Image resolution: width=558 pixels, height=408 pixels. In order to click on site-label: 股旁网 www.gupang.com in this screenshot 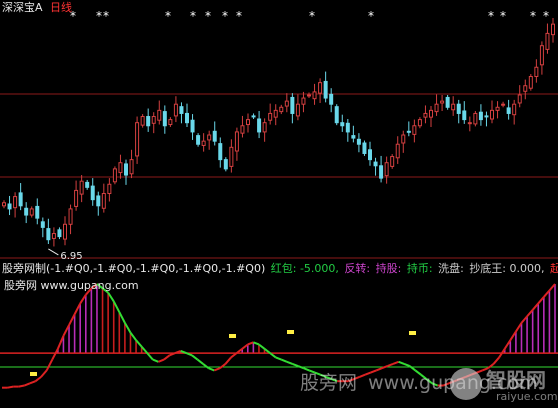, I will do `click(71, 285)`.